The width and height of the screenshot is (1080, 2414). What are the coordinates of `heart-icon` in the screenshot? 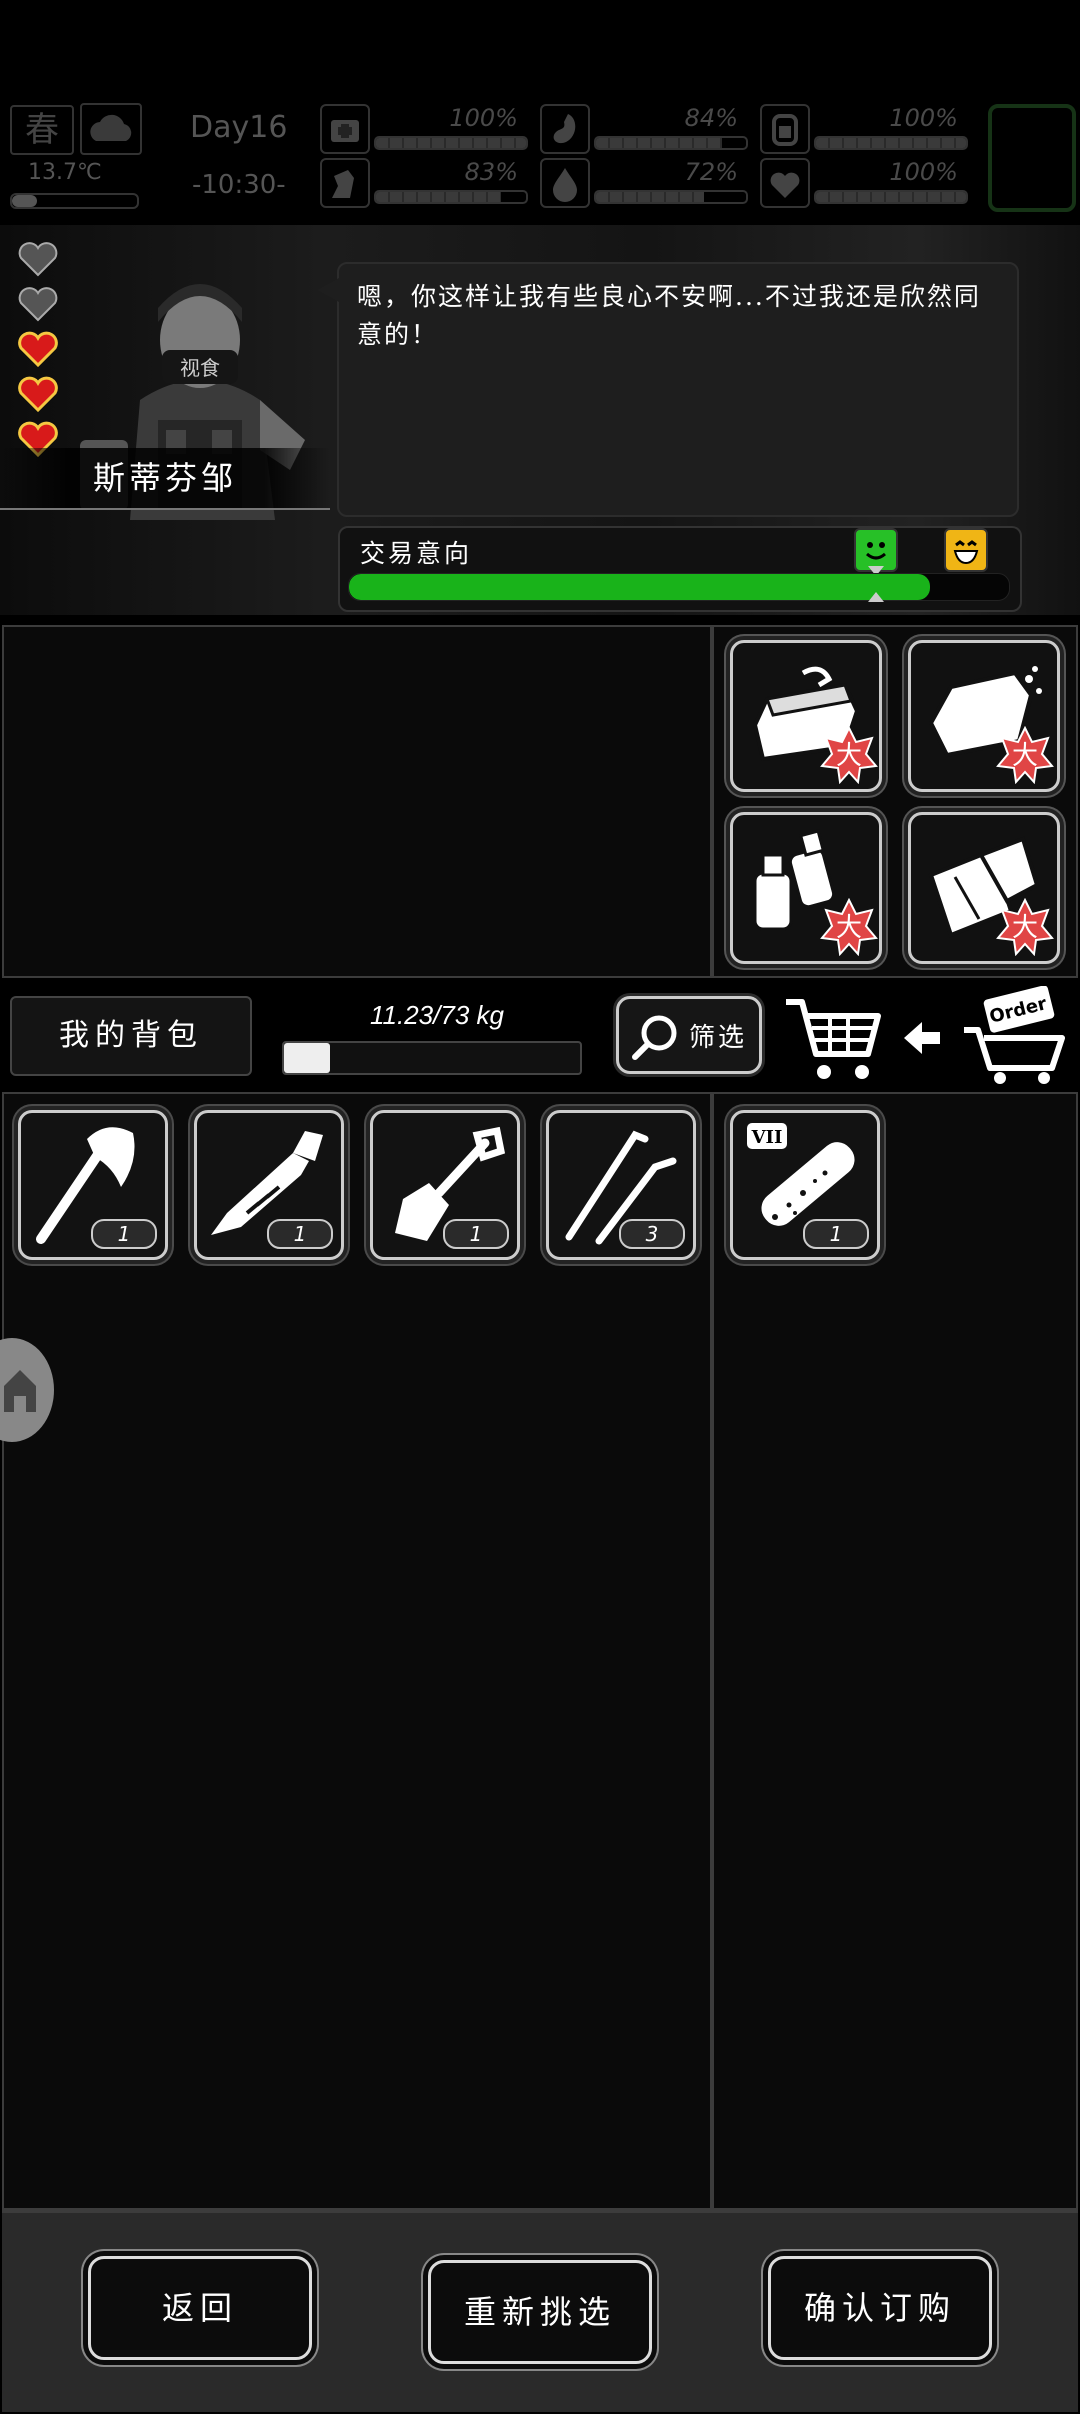 It's located at (785, 183).